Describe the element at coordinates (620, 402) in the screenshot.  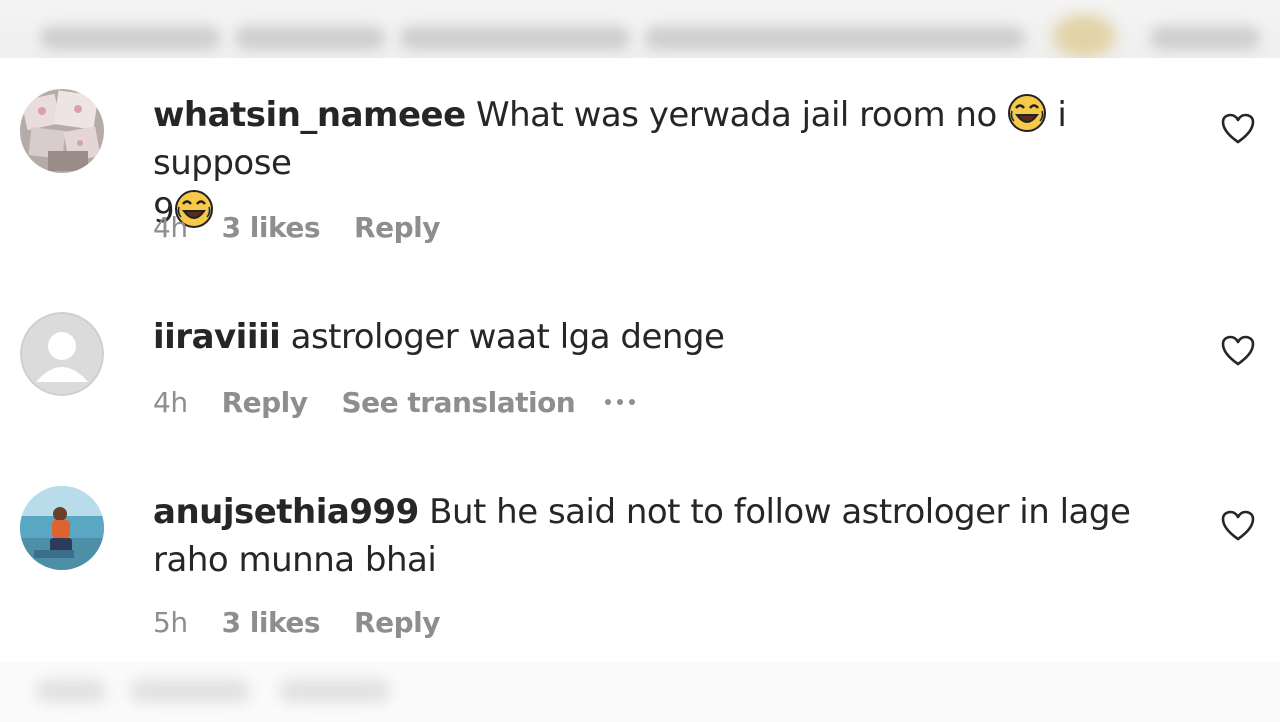
I see `more-options-icon` at that location.